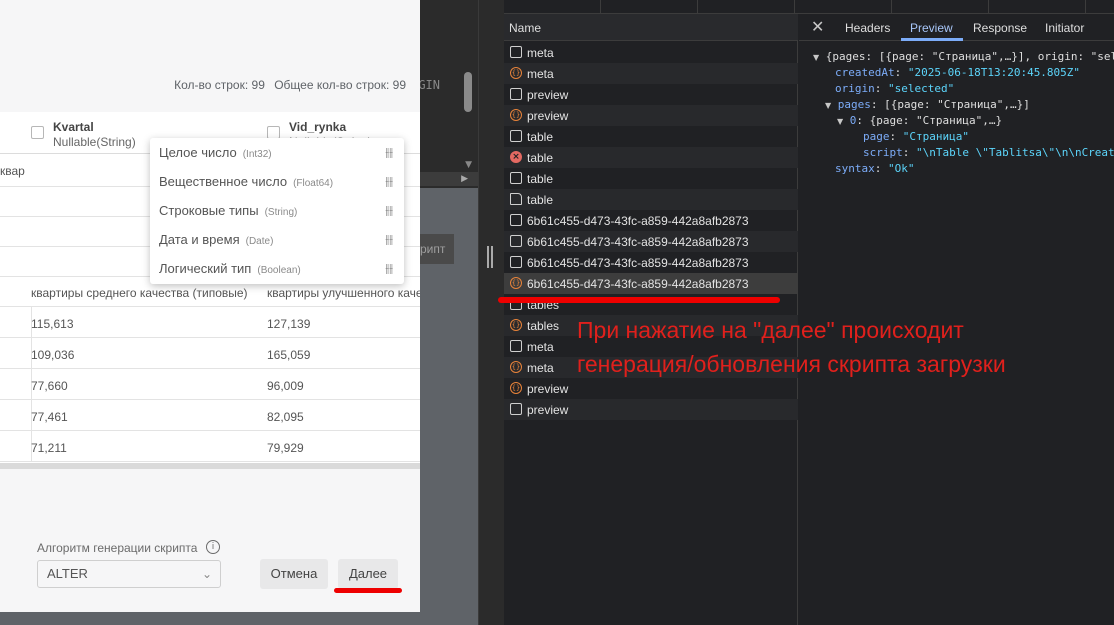 This screenshot has width=1114, height=625. What do you see at coordinates (37, 132) in the screenshot?
I see `column-checkbox` at bounding box center [37, 132].